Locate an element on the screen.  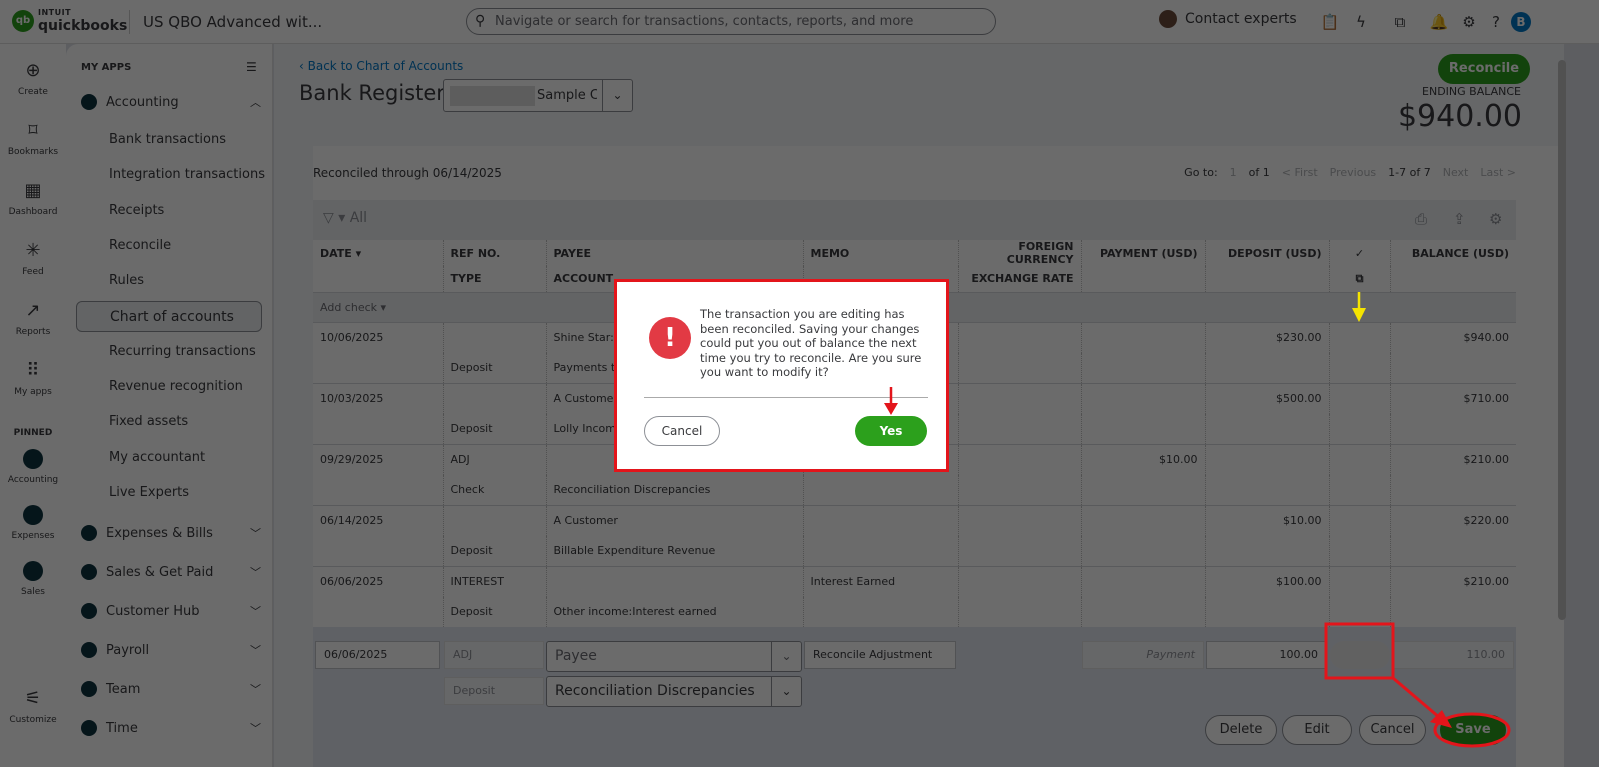
nav-revenue-recognition: Revenue recognition is located at coordinates (176, 386).